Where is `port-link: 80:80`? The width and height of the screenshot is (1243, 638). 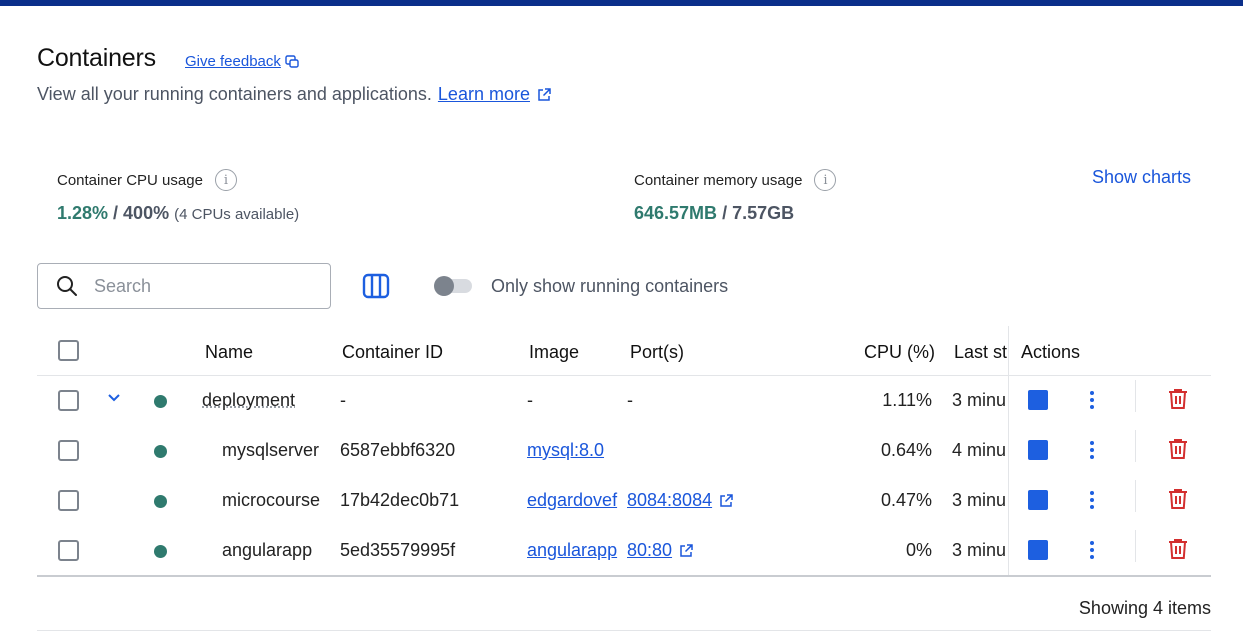
port-link: 80:80 is located at coordinates (649, 550).